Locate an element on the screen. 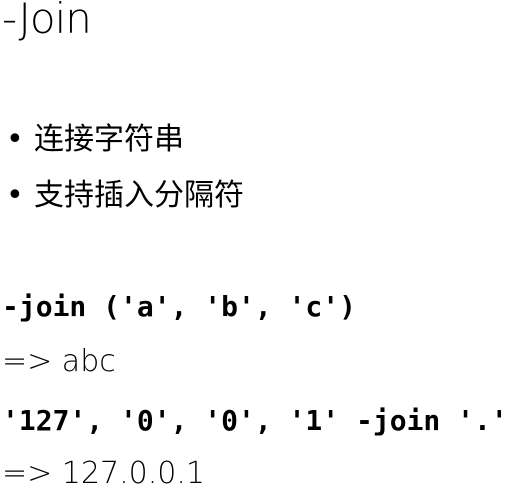 Image resolution: width=524 pixels, height=498 pixels. slide-title: -Join is located at coordinates (47, 21).